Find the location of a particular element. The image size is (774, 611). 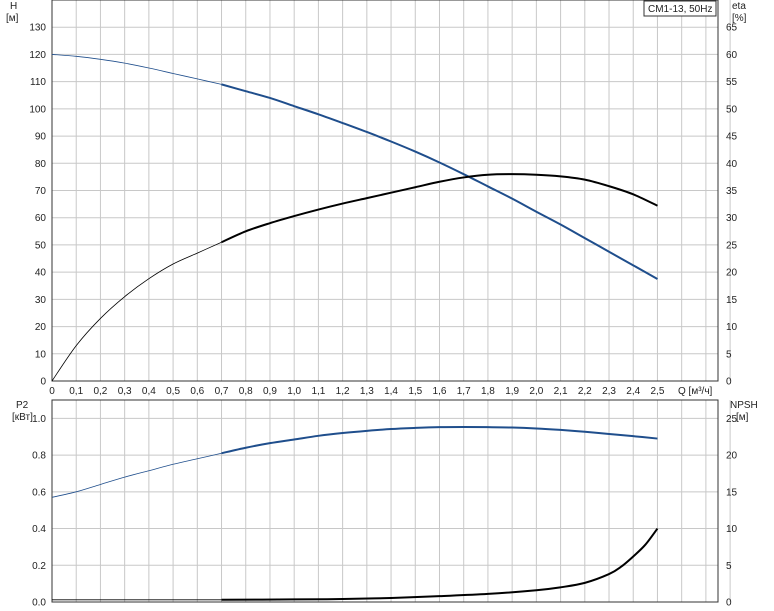

y-left-tick-label: 0.6 is located at coordinates (39, 492).